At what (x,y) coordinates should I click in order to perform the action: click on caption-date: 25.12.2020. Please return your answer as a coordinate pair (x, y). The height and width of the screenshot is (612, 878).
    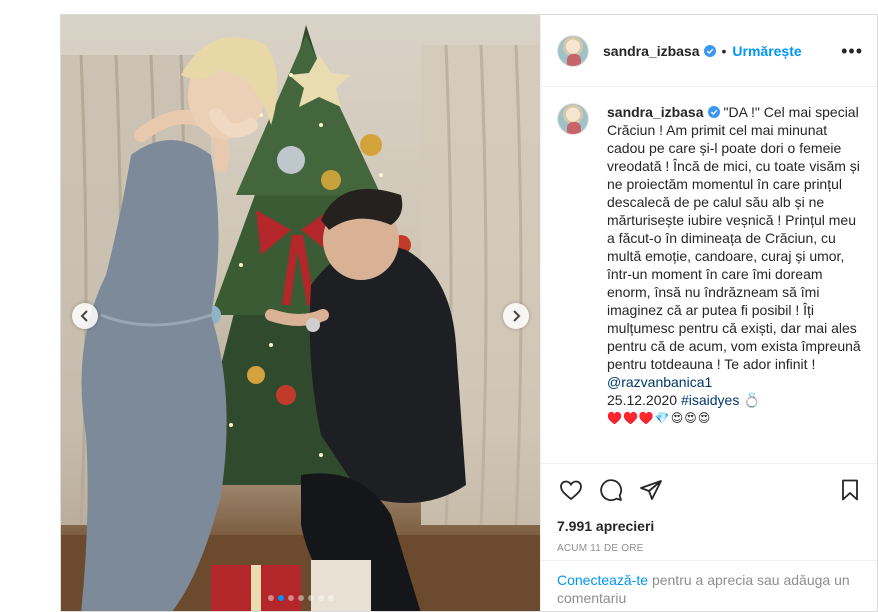
    Looking at the image, I should click on (642, 400).